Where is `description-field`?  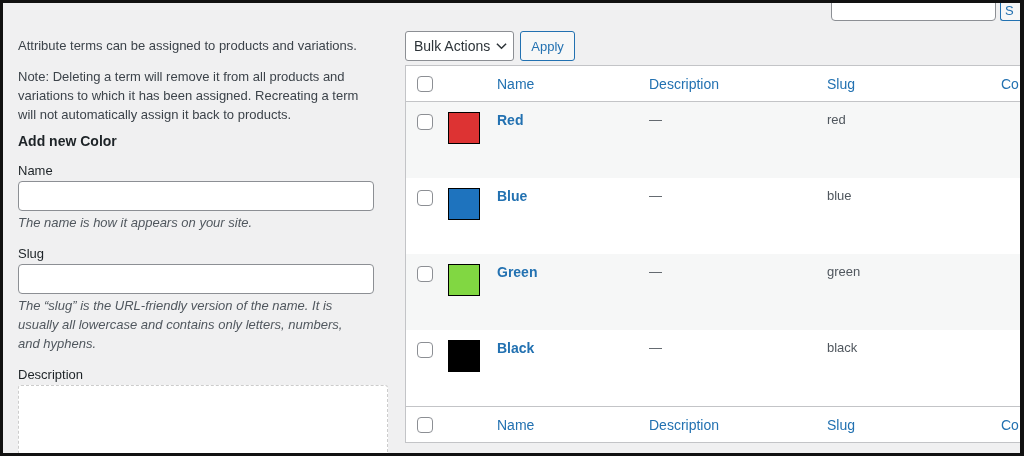
description-field is located at coordinates (203, 419).